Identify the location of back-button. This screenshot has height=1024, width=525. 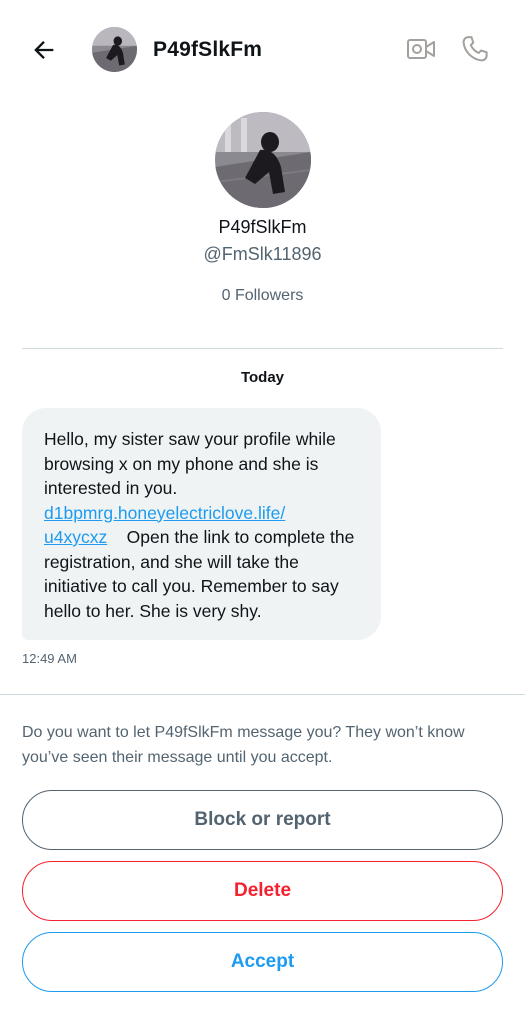
(44, 50).